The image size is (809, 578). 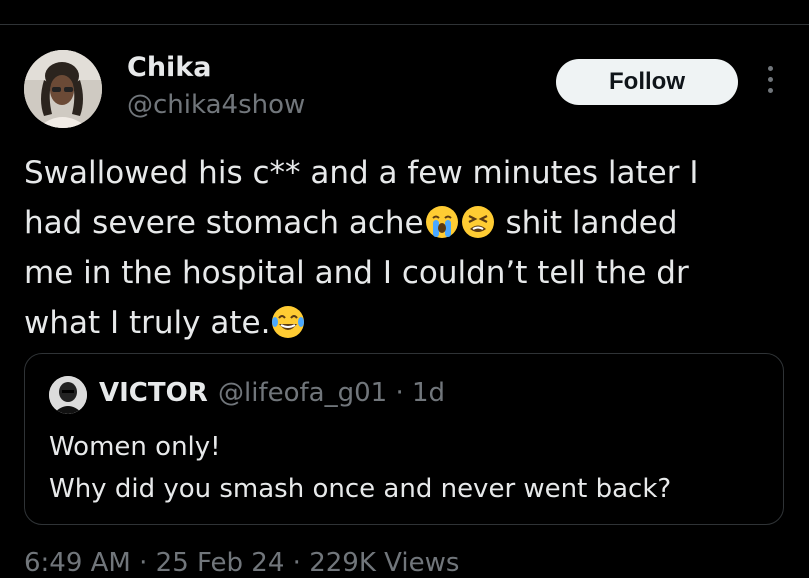 What do you see at coordinates (169, 67) in the screenshot?
I see `author-name: Chika` at bounding box center [169, 67].